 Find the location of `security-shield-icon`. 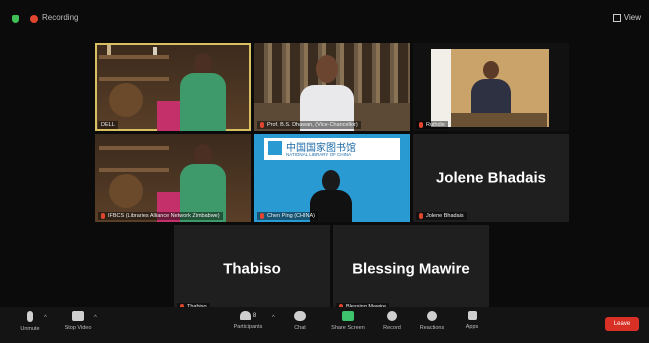

security-shield-icon is located at coordinates (15, 19).